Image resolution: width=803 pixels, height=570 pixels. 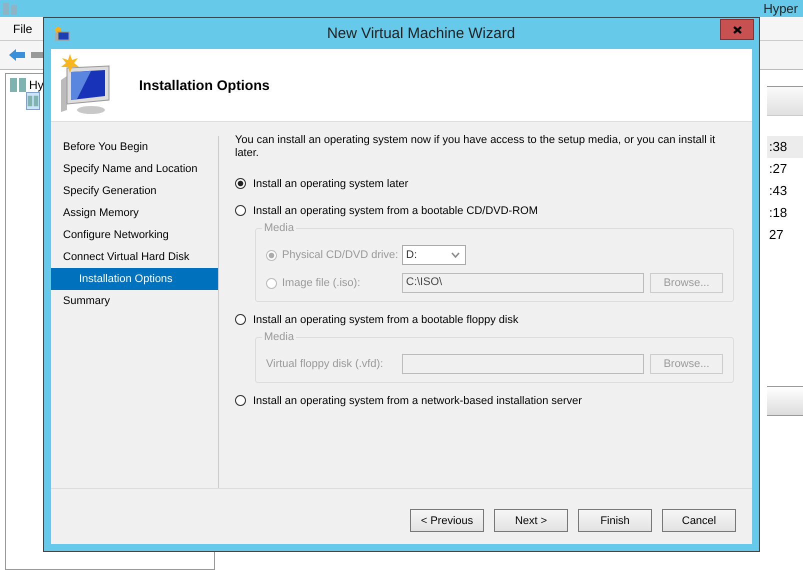 I want to click on step-item: Installation Options, so click(x=134, y=279).